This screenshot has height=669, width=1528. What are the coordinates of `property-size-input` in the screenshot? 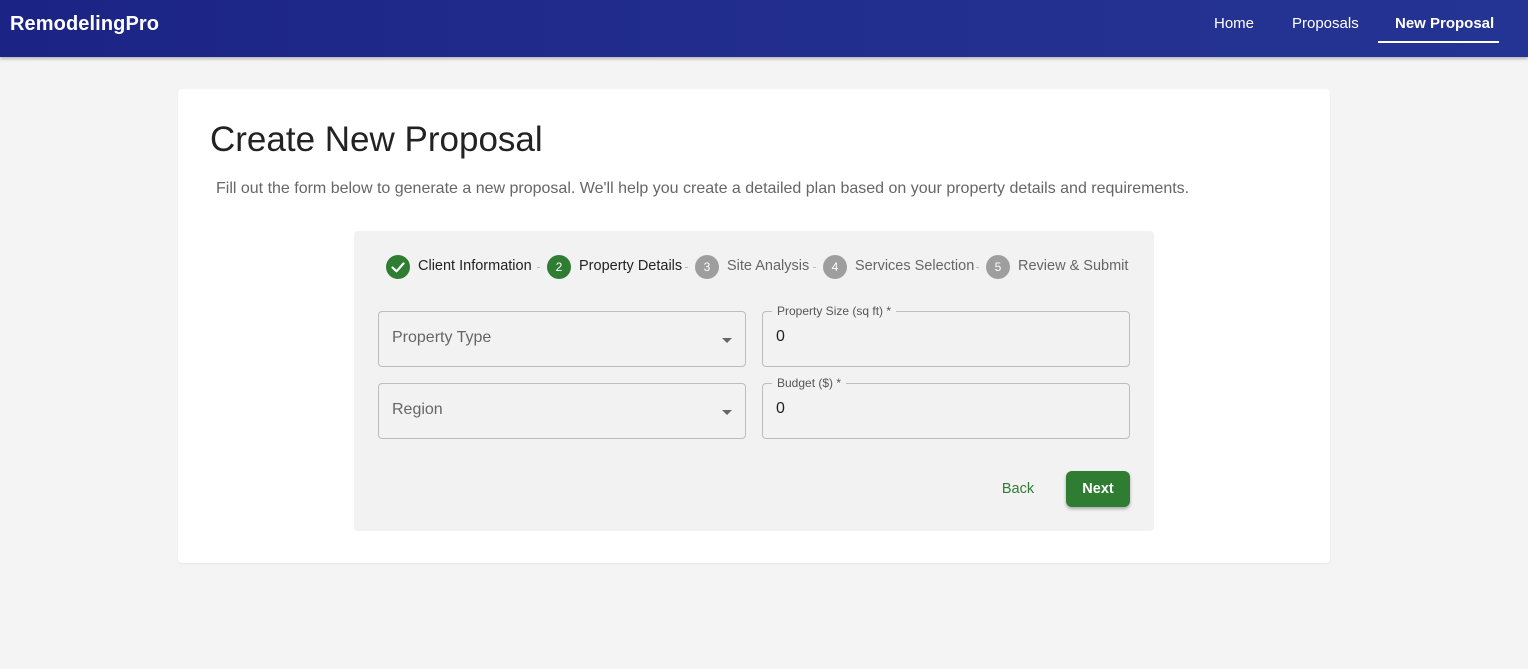 It's located at (941, 337).